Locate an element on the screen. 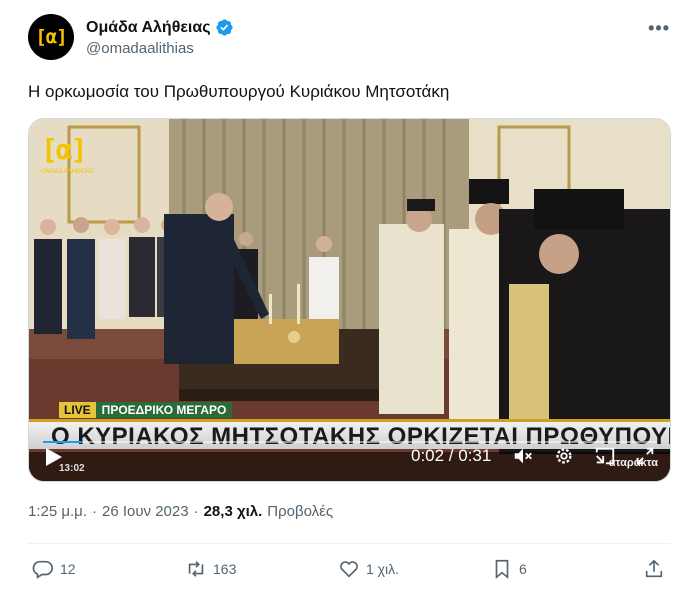 The height and width of the screenshot is (605, 700). tweet-date: 26 Ιουν 2023 is located at coordinates (145, 511).